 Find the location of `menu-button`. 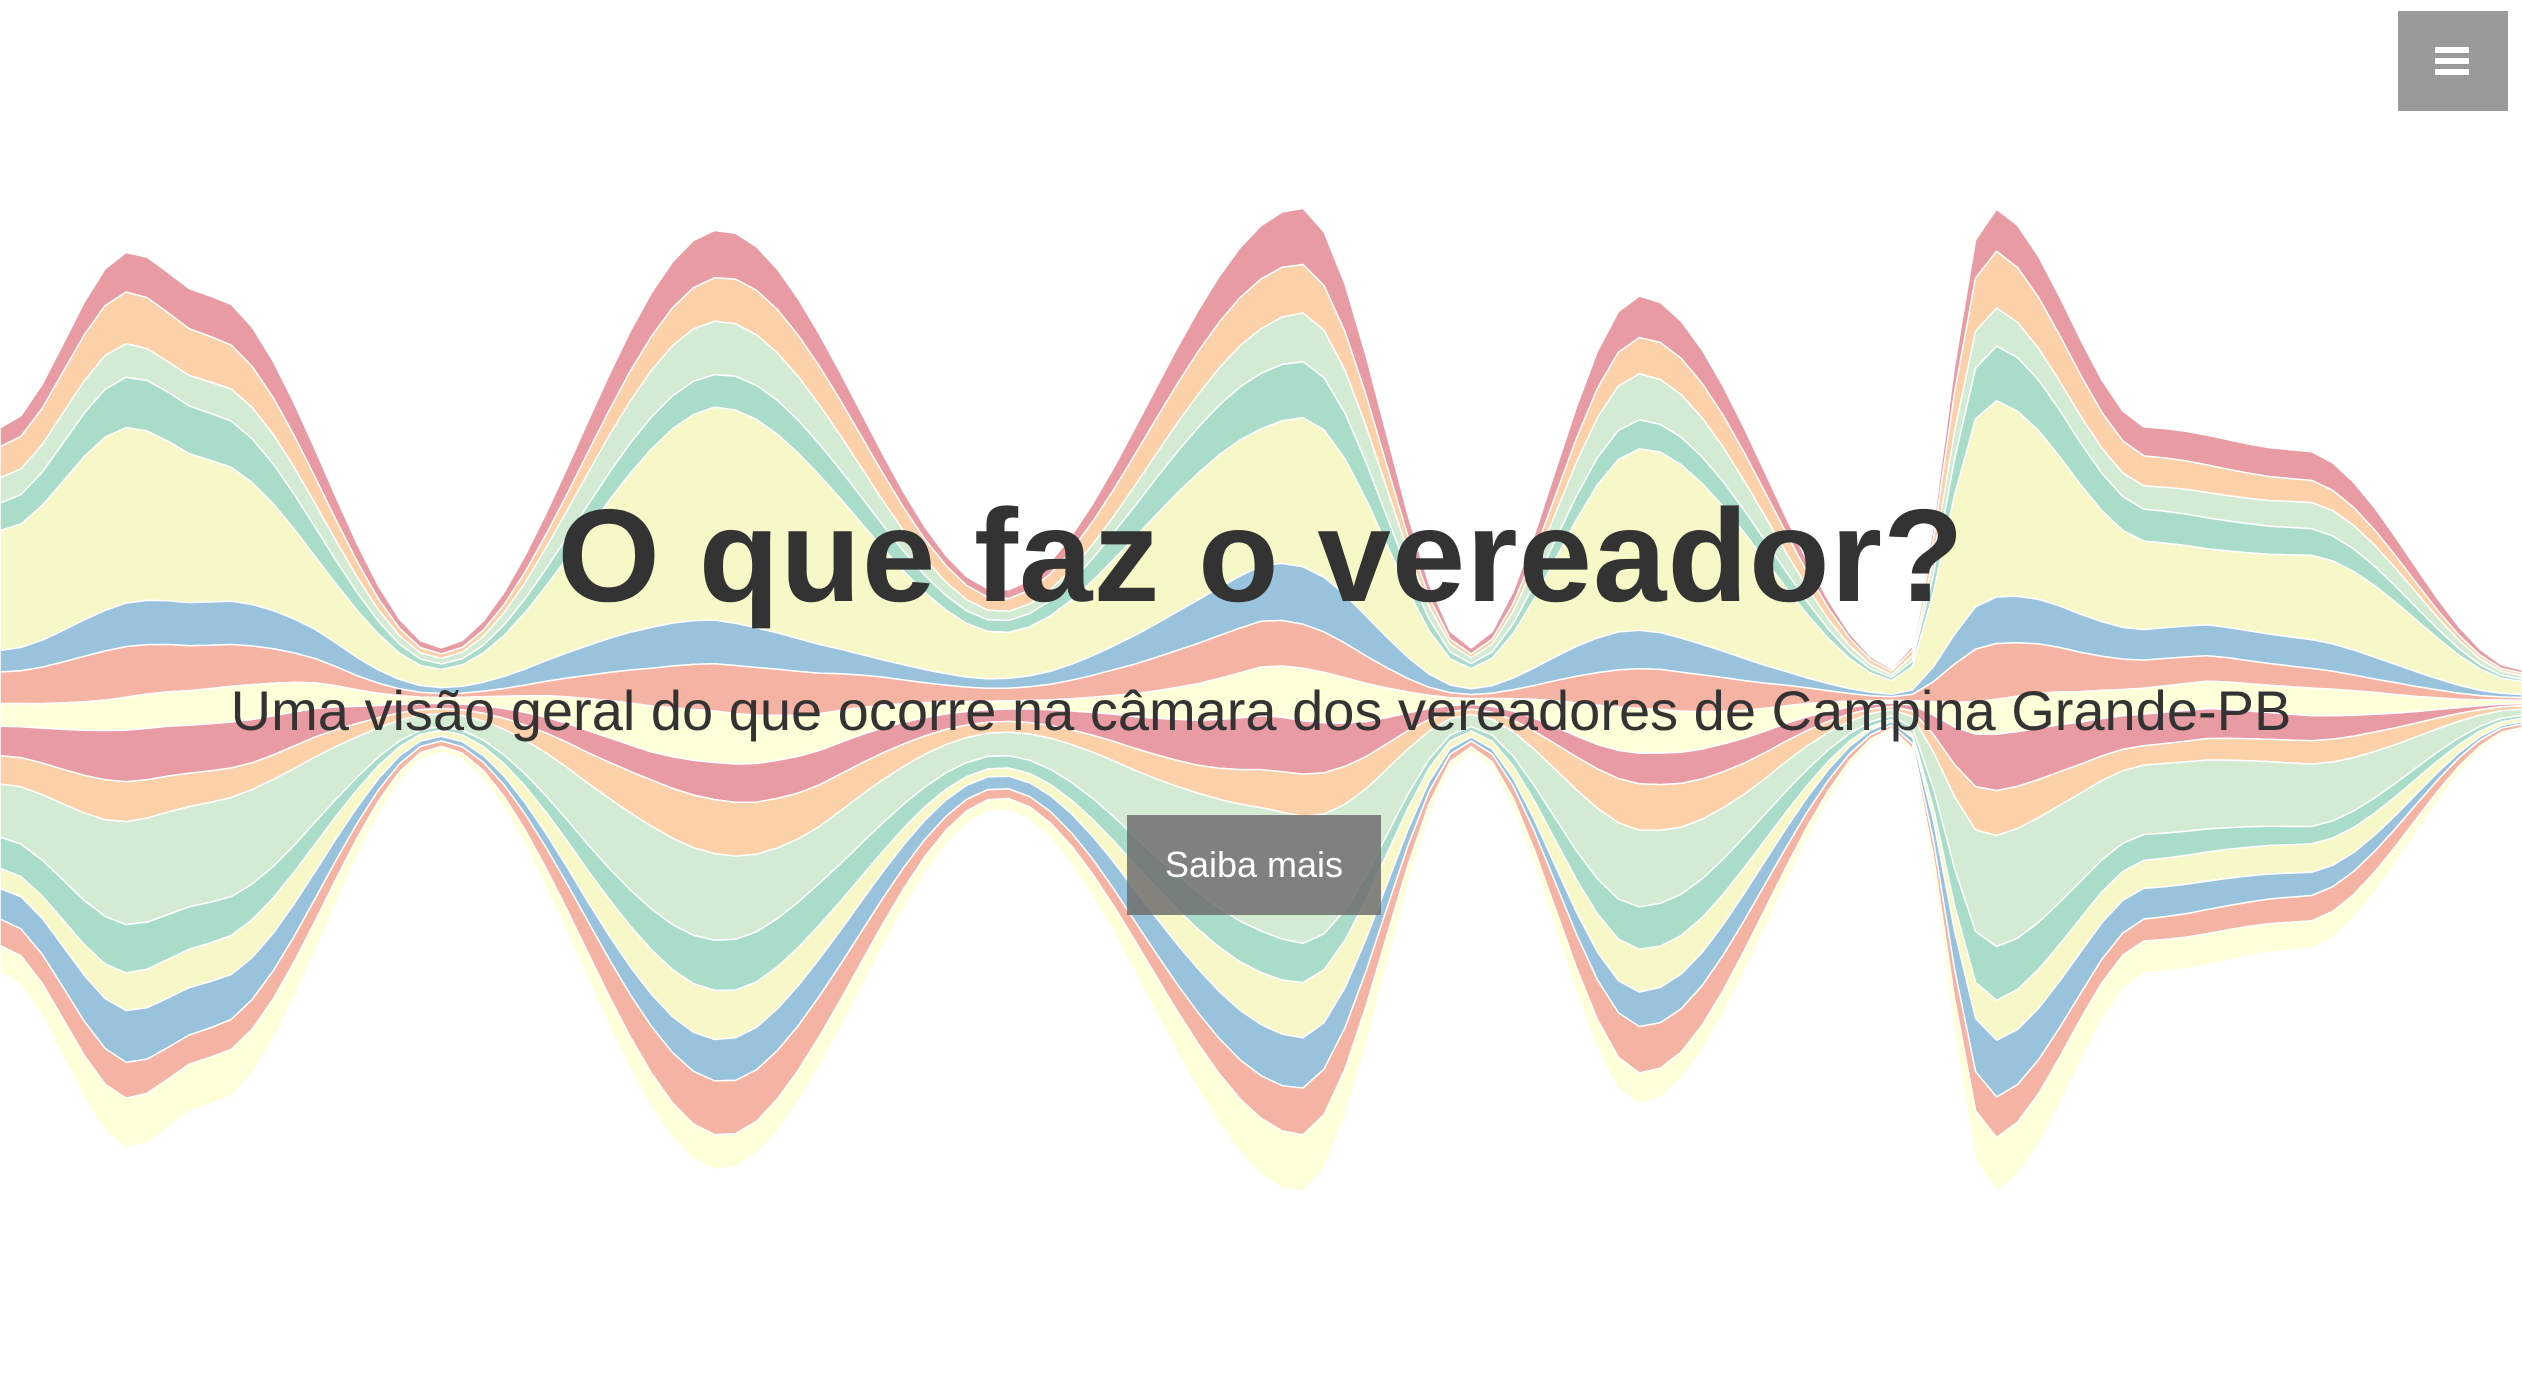

menu-button is located at coordinates (2453, 61).